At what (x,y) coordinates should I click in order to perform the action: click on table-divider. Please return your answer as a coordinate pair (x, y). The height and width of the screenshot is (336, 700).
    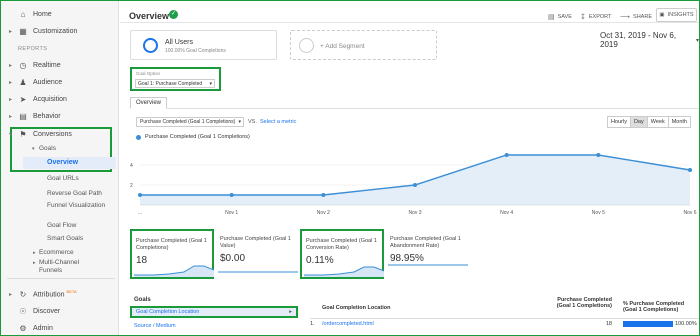
    Looking at the image, I should click on (504, 318).